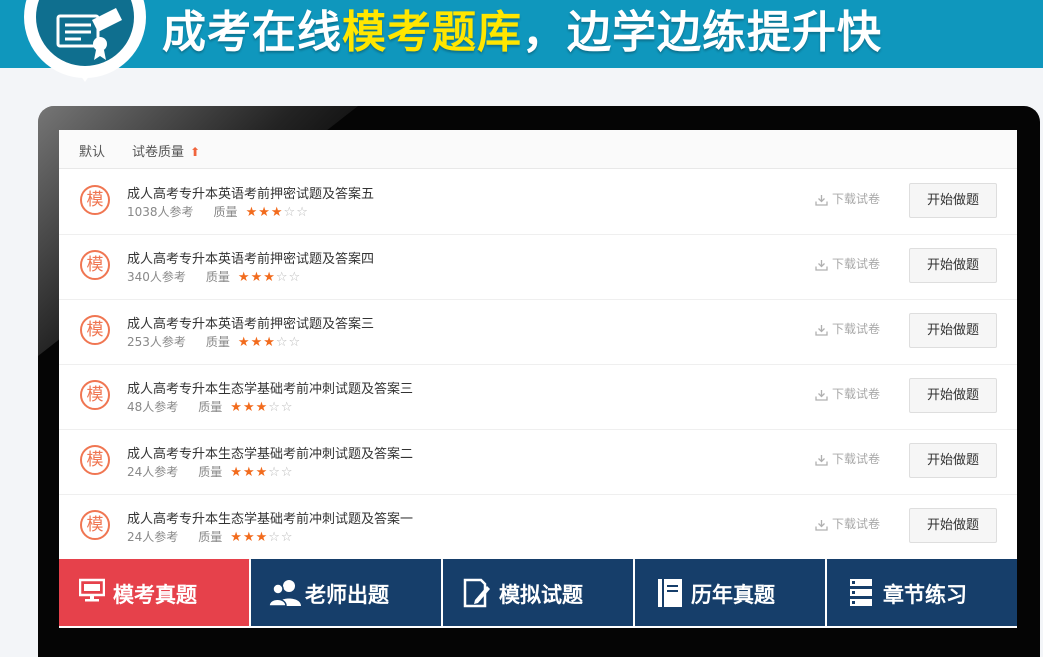  What do you see at coordinates (158, 152) in the screenshot?
I see `sort-quality-label: 试卷质量` at bounding box center [158, 152].